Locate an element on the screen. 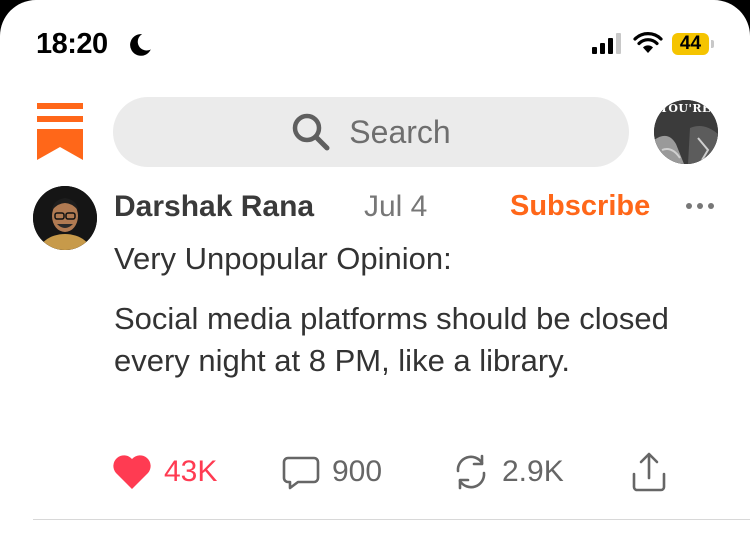 Image resolution: width=750 pixels, height=537 pixels. share-icon is located at coordinates (649, 472).